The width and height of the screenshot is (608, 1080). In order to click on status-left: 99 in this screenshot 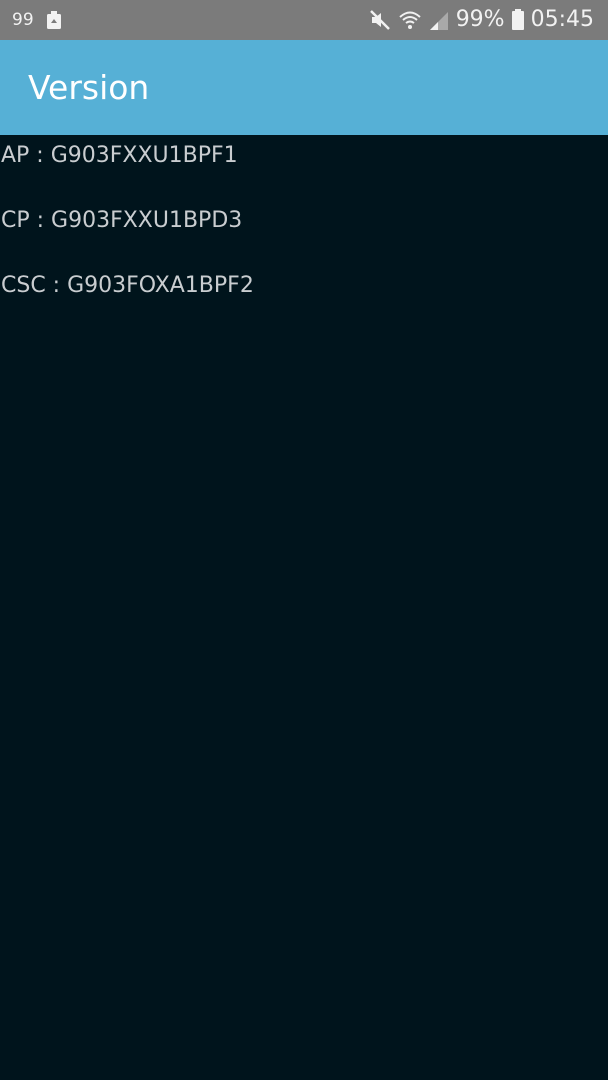, I will do `click(37, 20)`.